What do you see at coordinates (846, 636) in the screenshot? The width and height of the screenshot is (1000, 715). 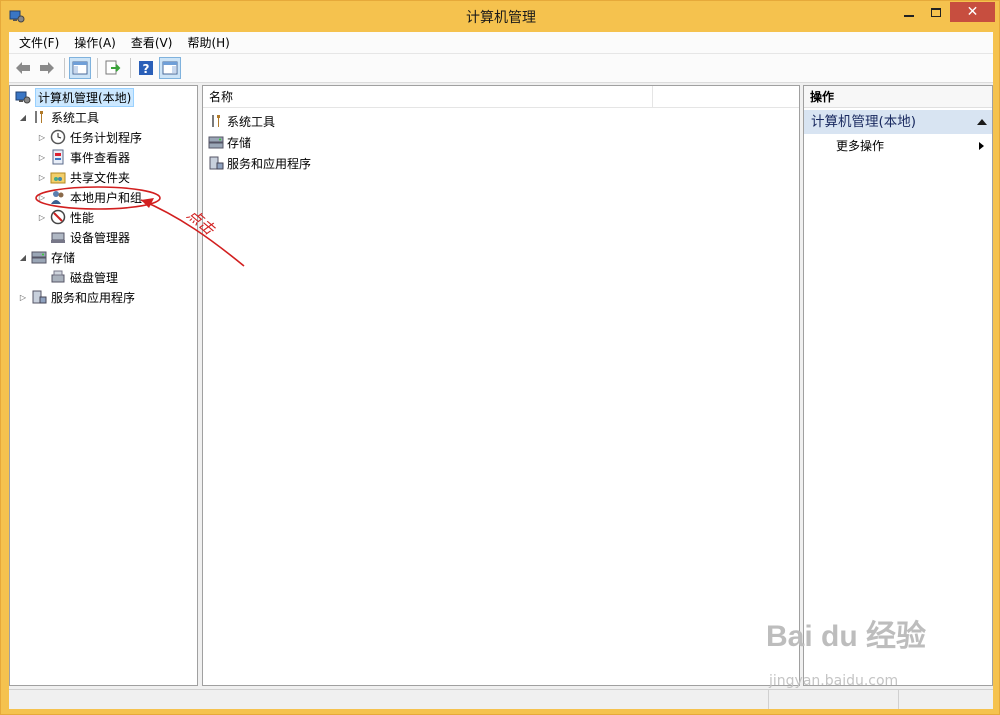 I see `baidu-jingyan-watermark: Bai du 经验` at bounding box center [846, 636].